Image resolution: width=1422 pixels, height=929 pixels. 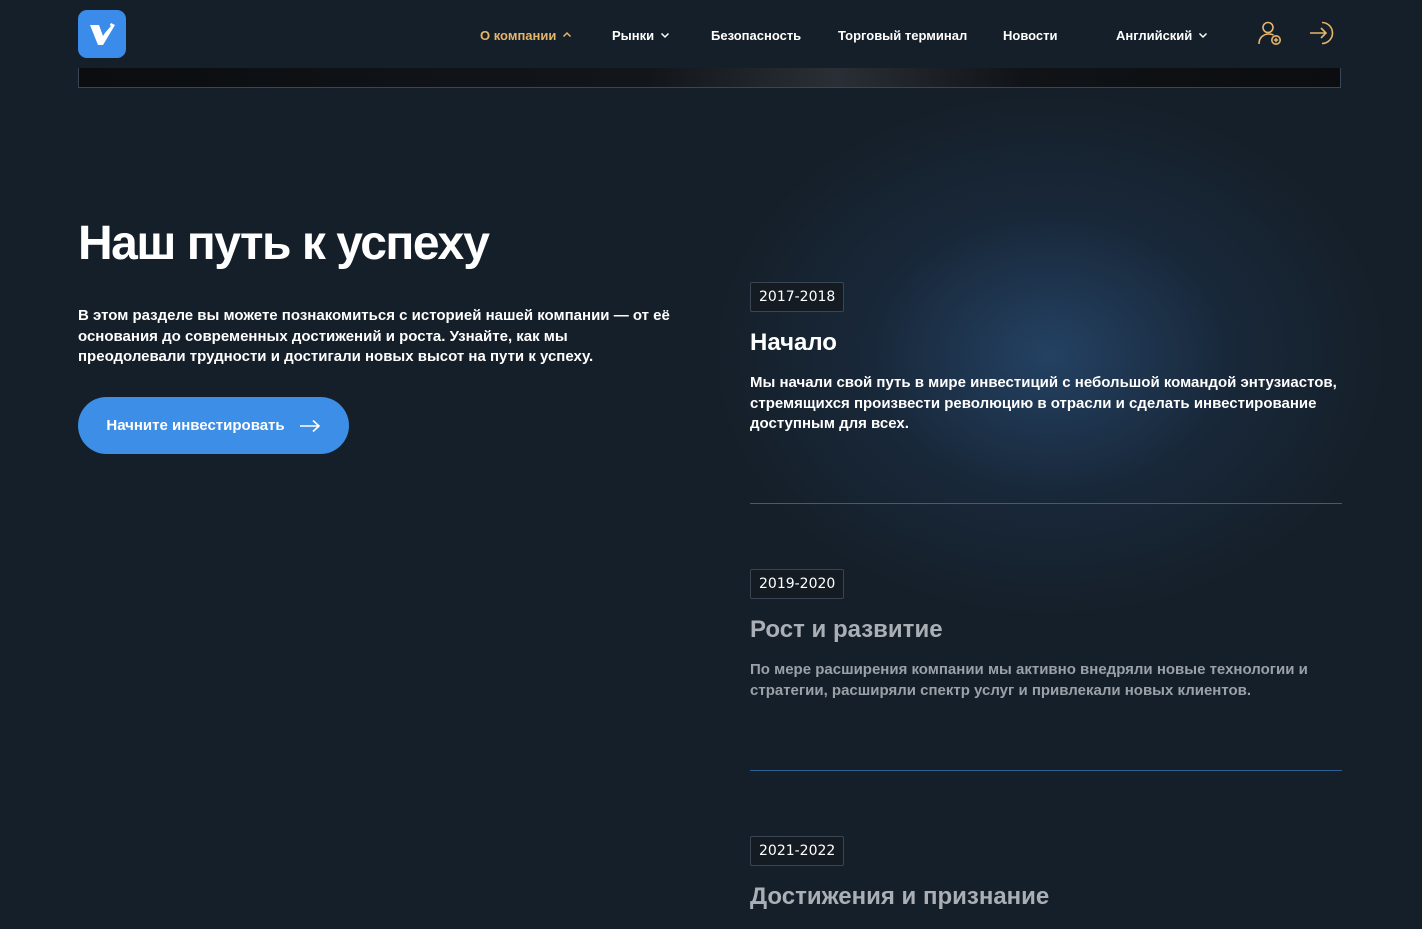 I want to click on timeline-item: 2021-2022 Достижения и признание, so click(x=1046, y=873).